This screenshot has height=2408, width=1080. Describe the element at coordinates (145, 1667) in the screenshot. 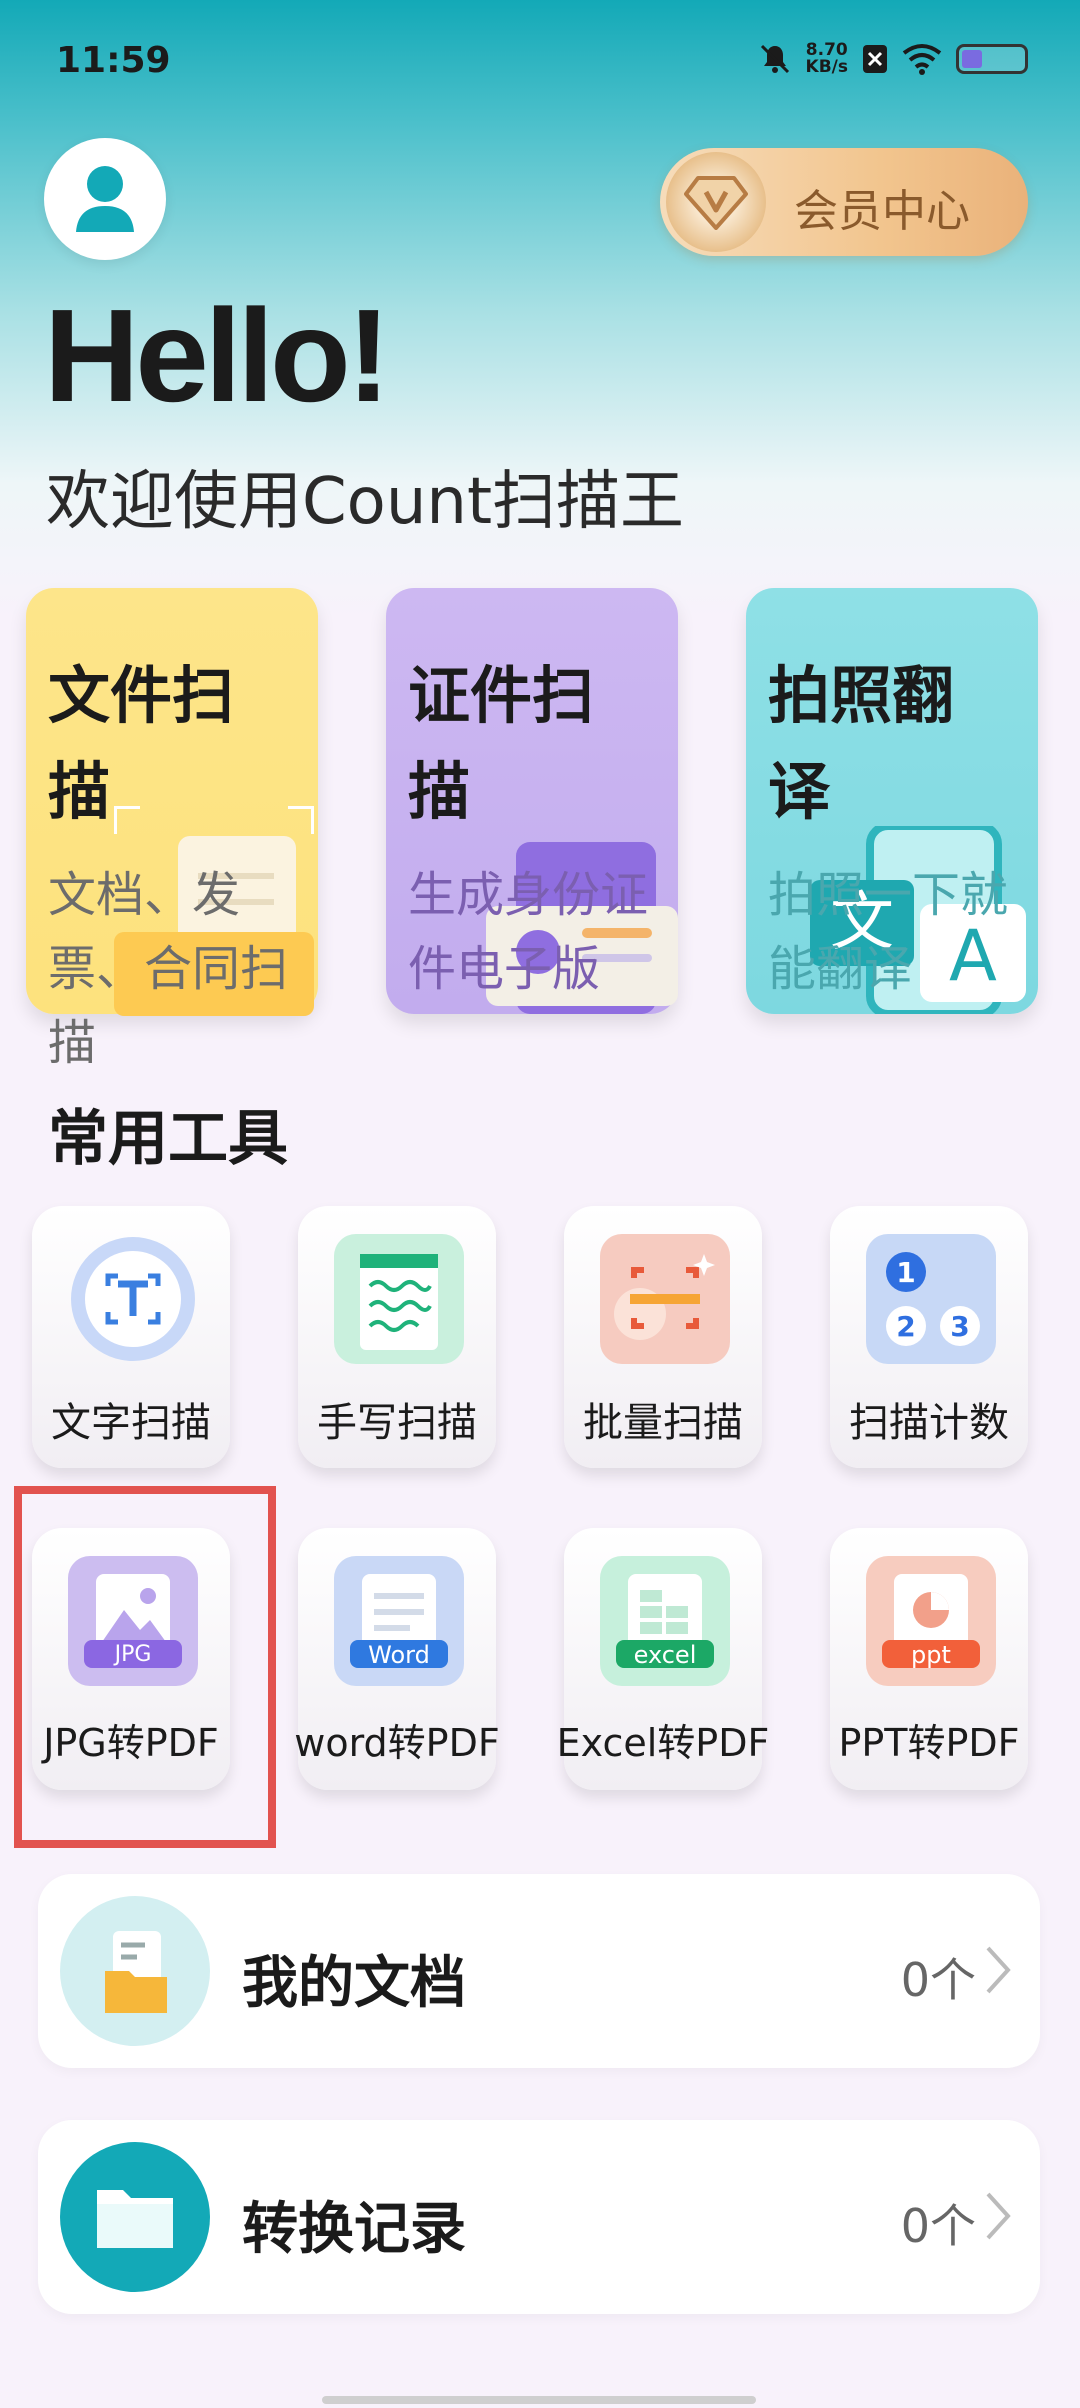

I see `highlight-box` at that location.